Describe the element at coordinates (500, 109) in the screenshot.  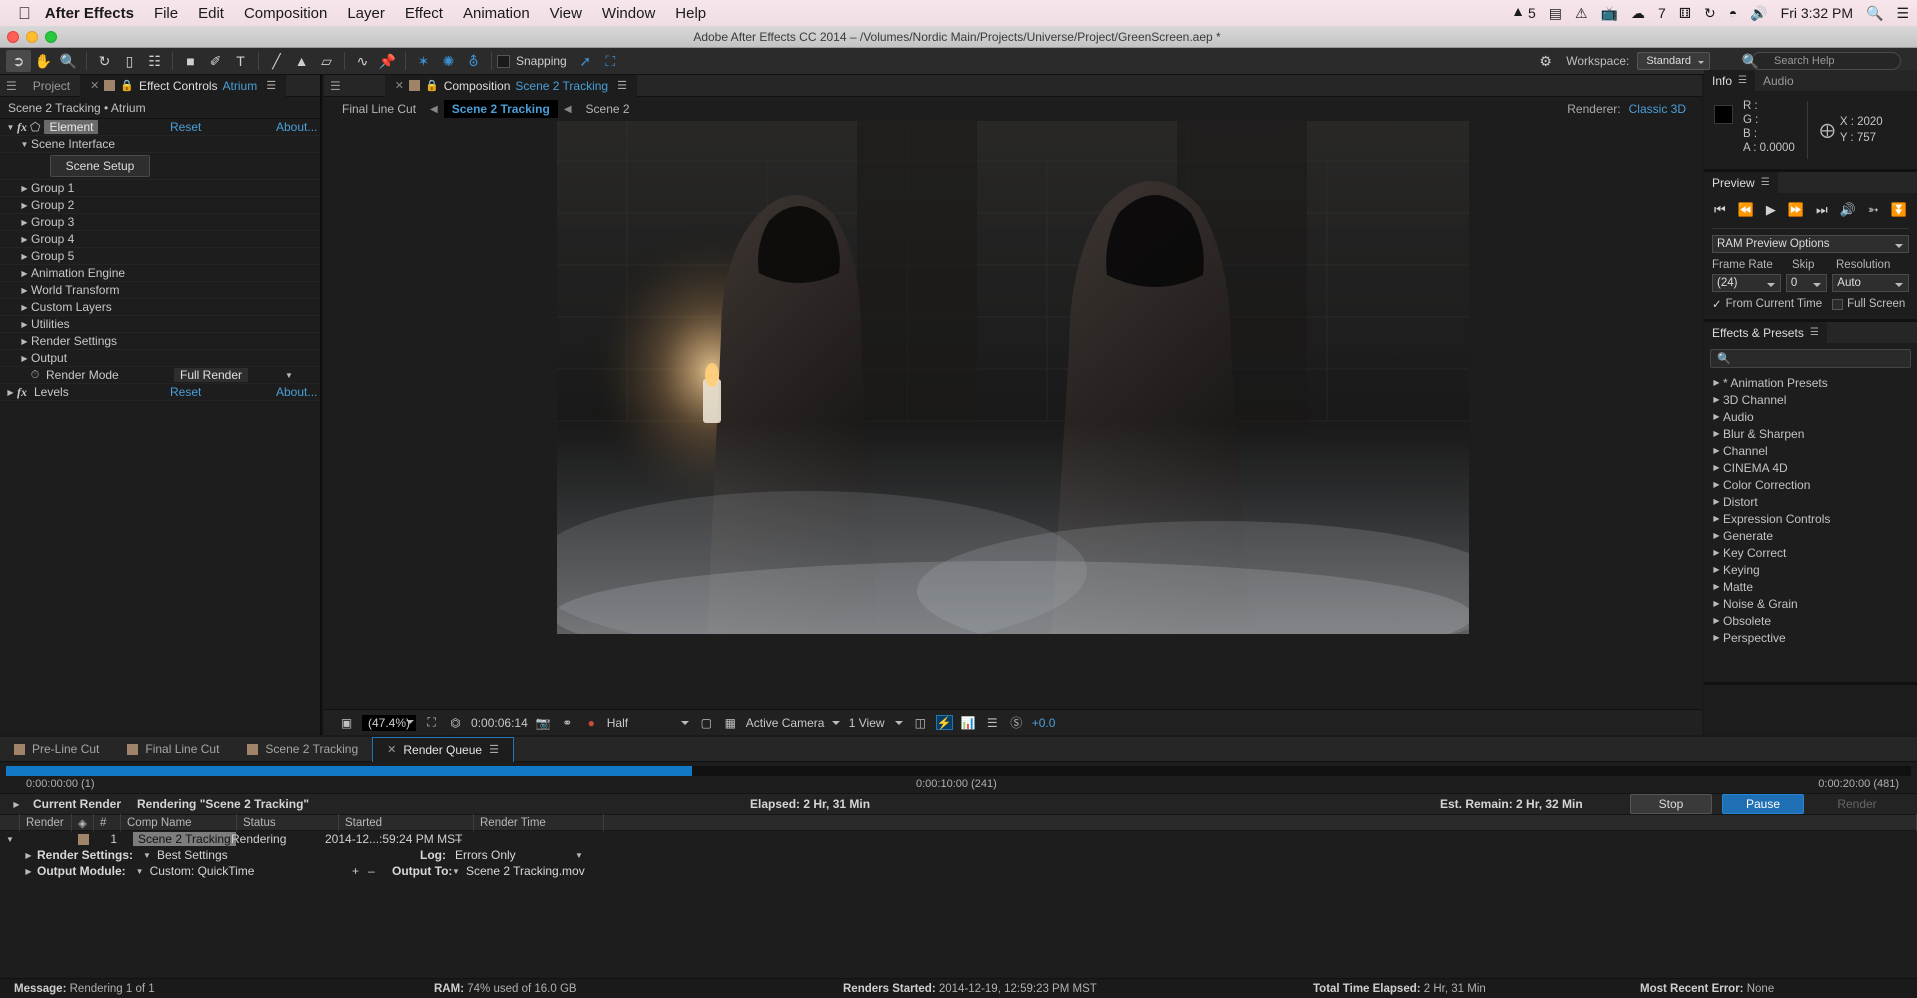
I see `breadcrumb-scene-2-tracking: Scene 2 Tracking` at that location.